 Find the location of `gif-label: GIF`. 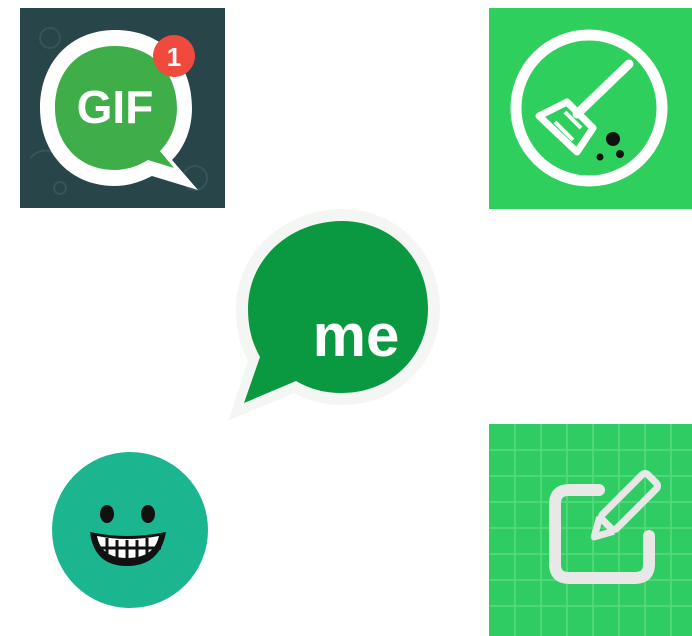

gif-label: GIF is located at coordinates (115, 107).